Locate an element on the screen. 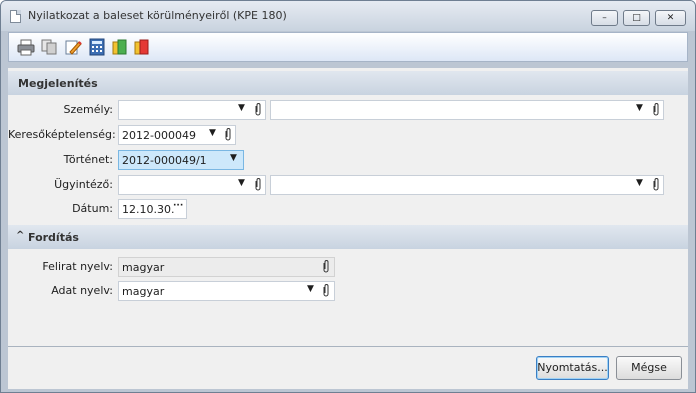 This screenshot has height=393, width=696. keresokeptelenseg-combo: 2012-000049 ▼ is located at coordinates (177, 135).